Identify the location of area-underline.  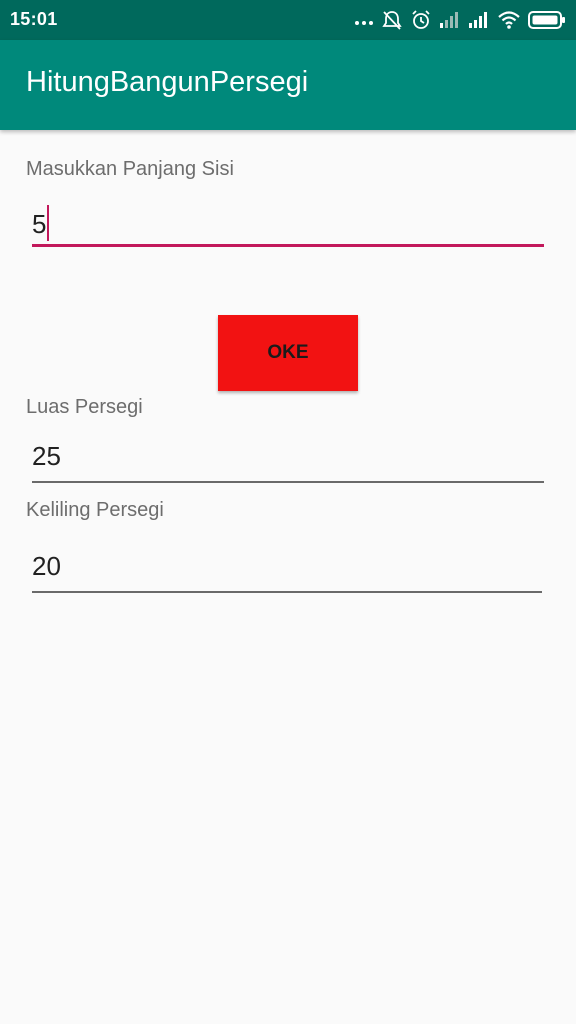
(288, 482).